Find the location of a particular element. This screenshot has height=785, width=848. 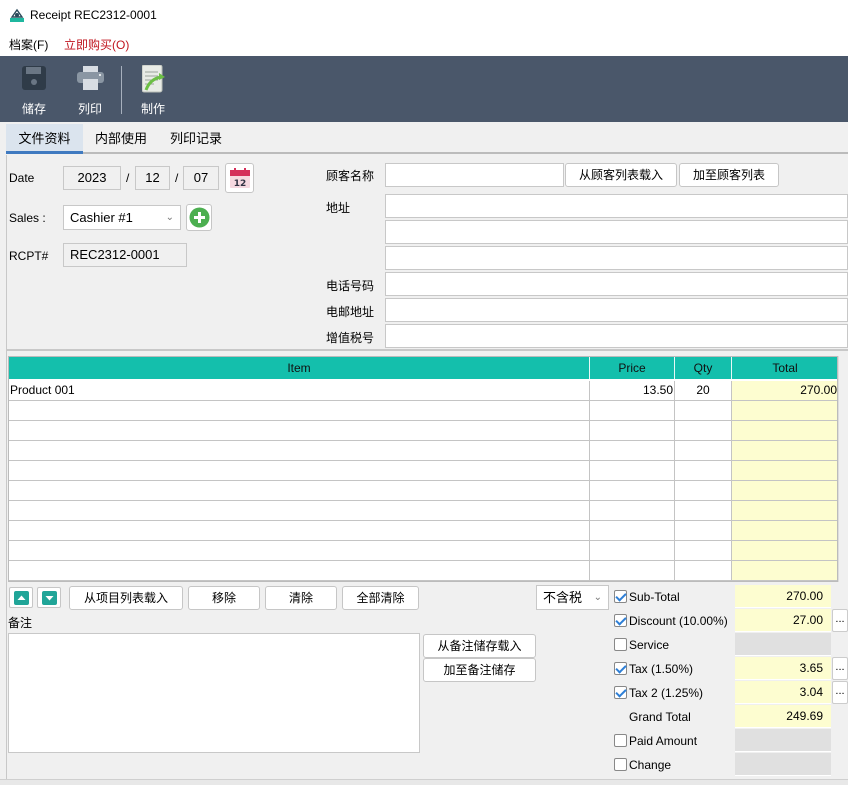

grid-cell-total: 270.00 is located at coordinates (784, 391).